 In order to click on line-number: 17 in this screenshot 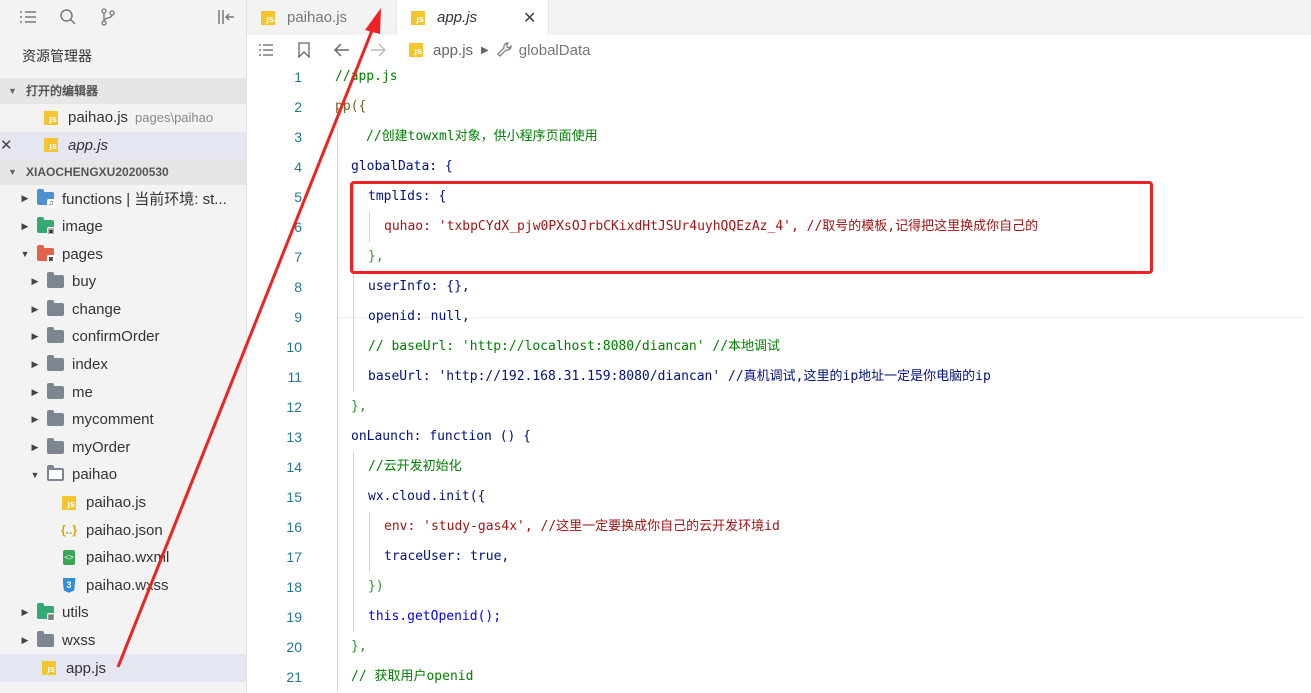, I will do `click(294, 557)`.